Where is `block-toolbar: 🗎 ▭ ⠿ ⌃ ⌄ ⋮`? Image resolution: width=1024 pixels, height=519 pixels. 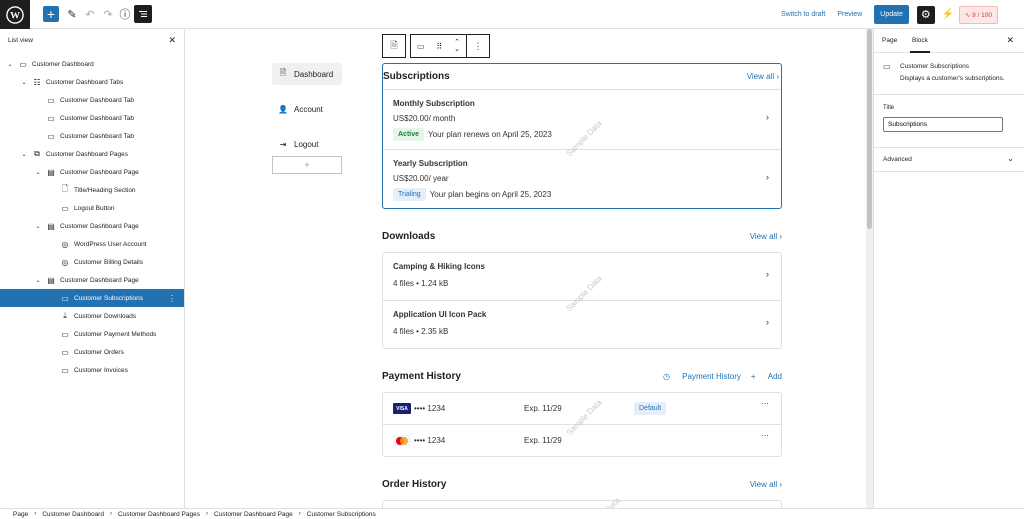 block-toolbar: 🗎 ▭ ⠿ ⌃ ⌄ ⋮ is located at coordinates (436, 46).